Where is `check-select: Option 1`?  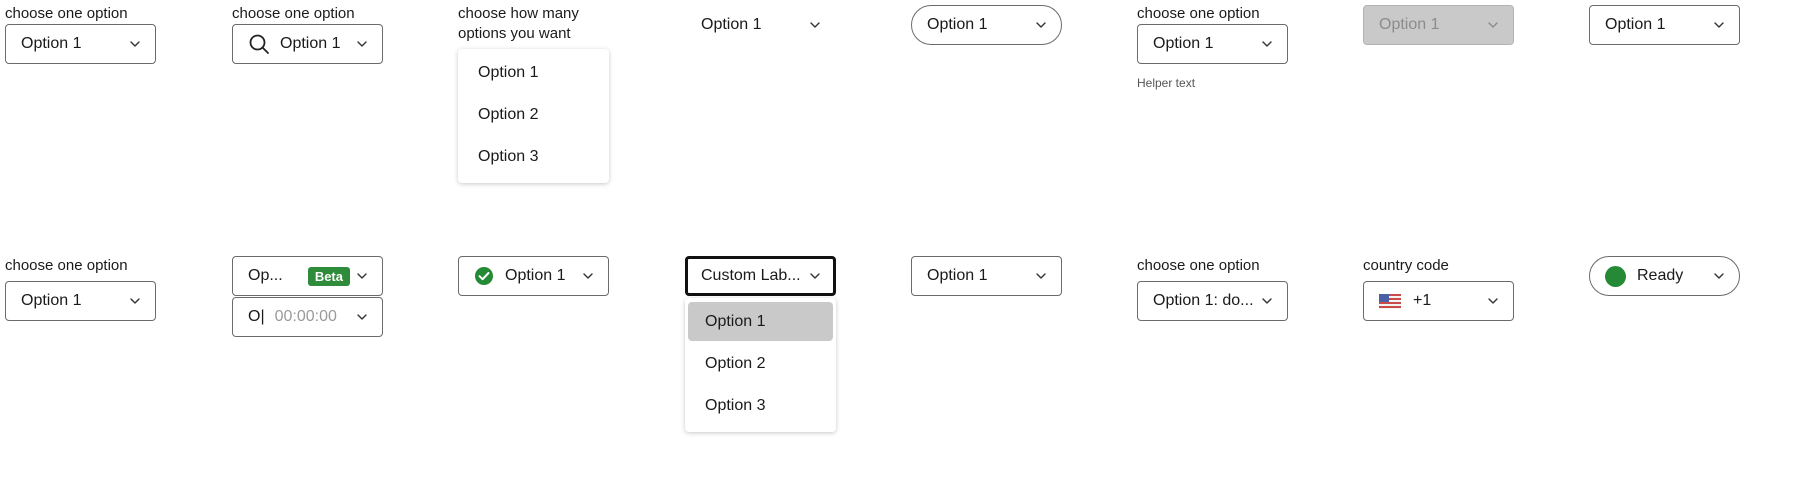 check-select: Option 1 is located at coordinates (533, 276).